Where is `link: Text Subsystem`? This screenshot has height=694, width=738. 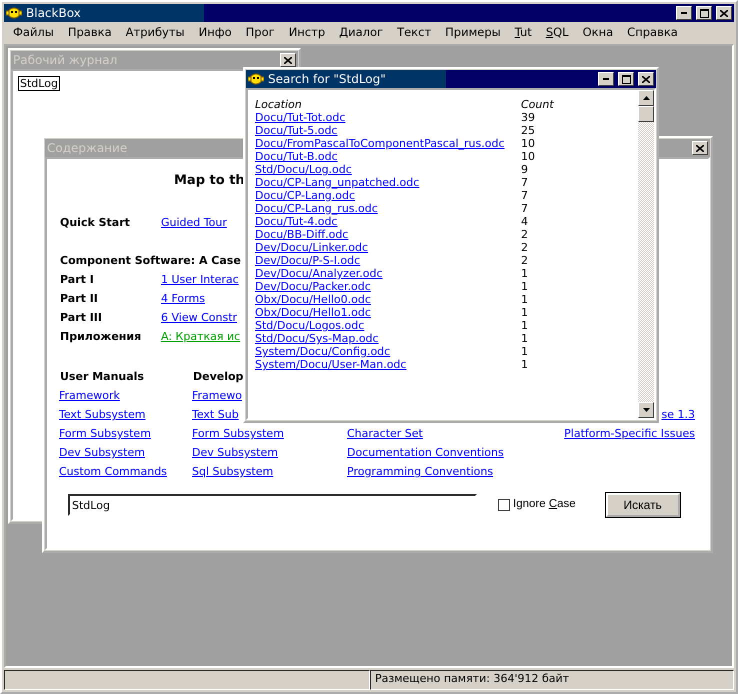 link: Text Subsystem is located at coordinates (102, 415).